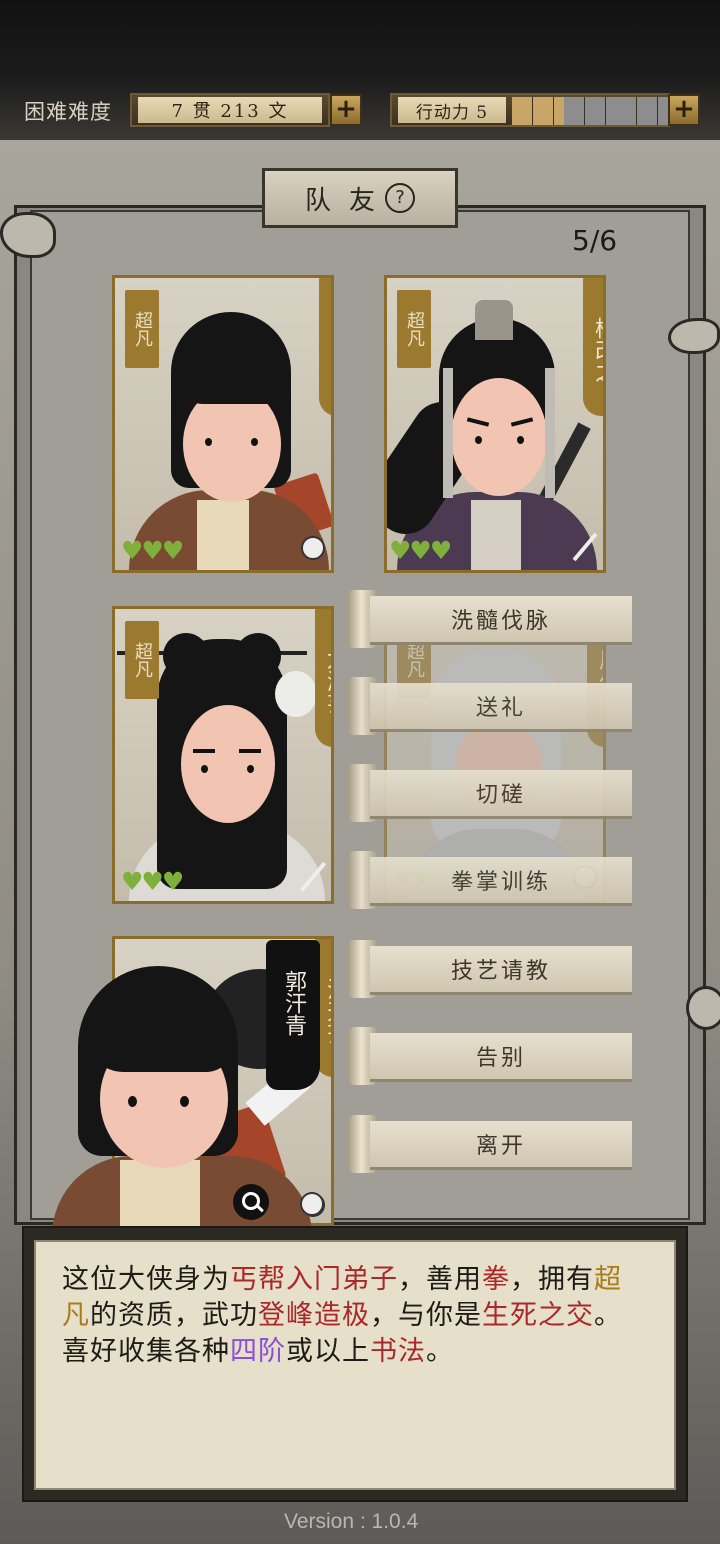  What do you see at coordinates (694, 336) in the screenshot?
I see `cloud-ornament-right` at bounding box center [694, 336].